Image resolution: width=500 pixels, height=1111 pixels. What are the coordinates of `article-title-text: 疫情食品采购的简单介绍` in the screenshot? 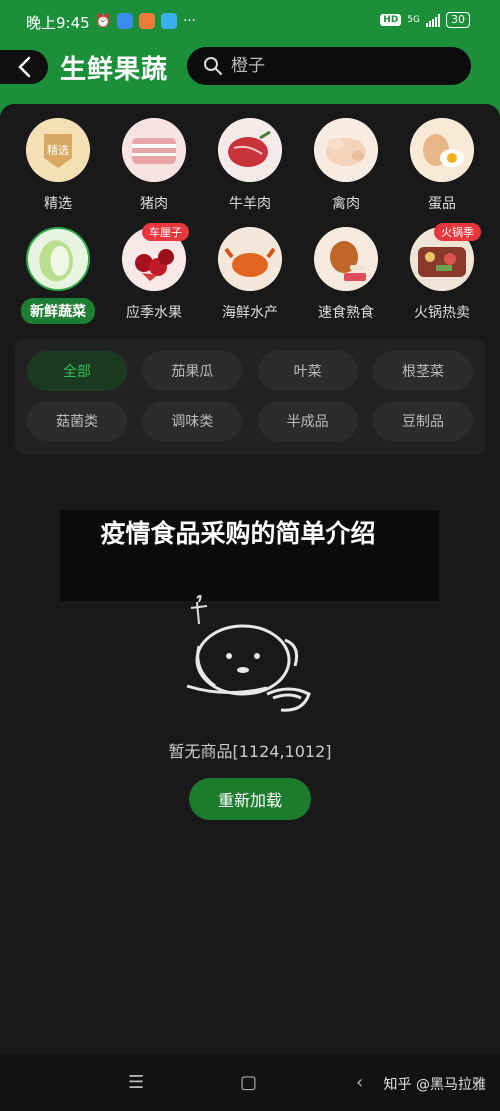 It's located at (238, 533).